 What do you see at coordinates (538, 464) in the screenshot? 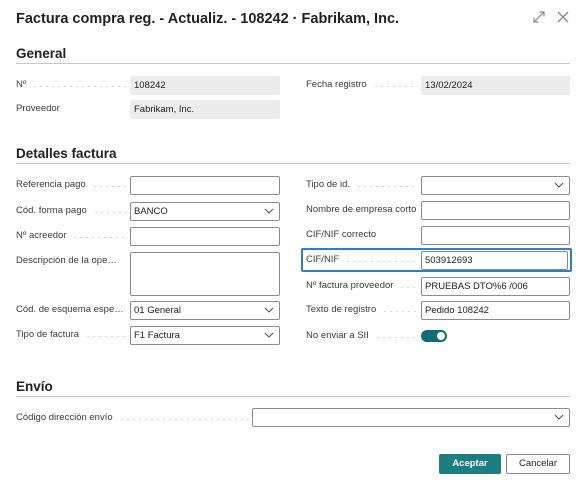
I see `cancel-button: Cancelar` at bounding box center [538, 464].